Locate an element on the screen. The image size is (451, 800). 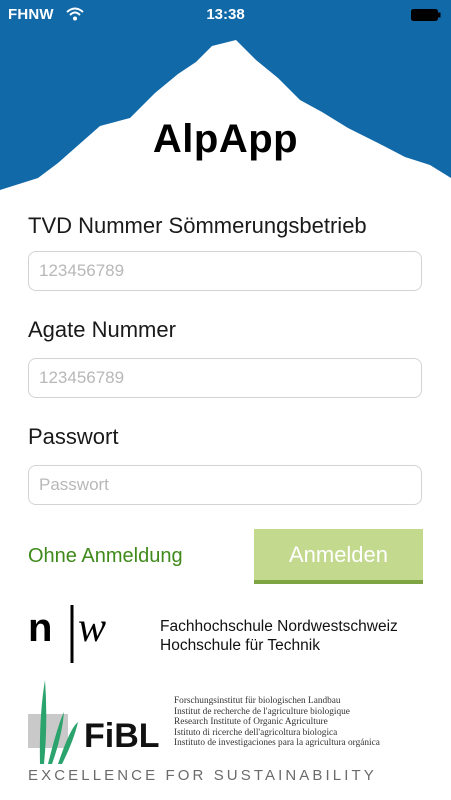
agate-number-label: Agate Nummer is located at coordinates (102, 329).